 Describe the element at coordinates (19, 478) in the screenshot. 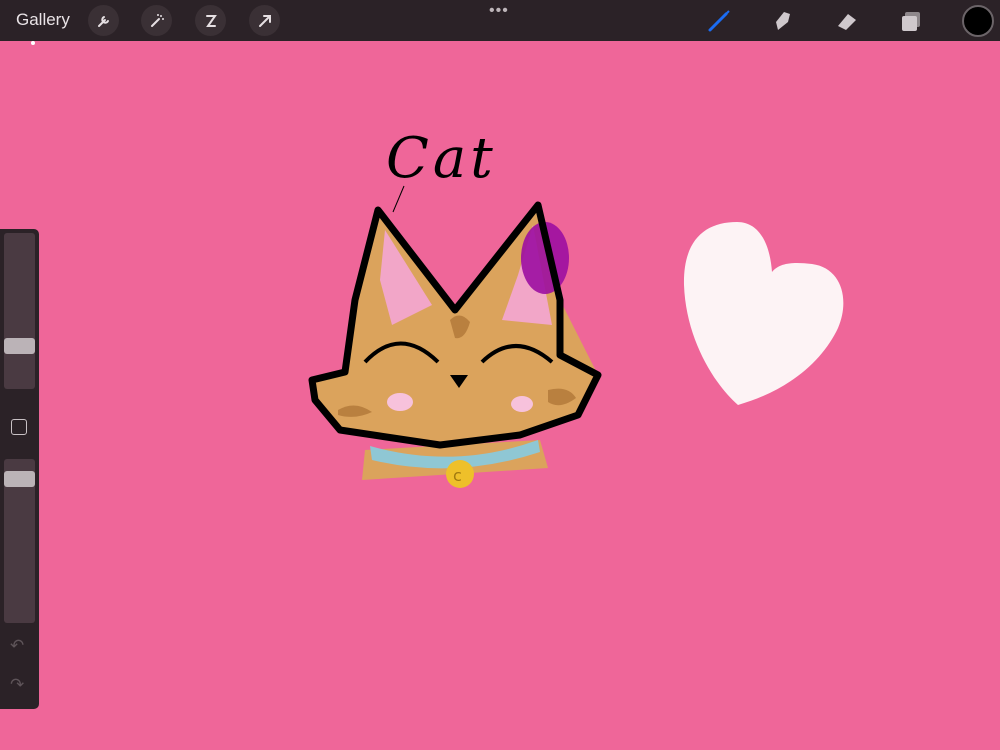

I see `opacity-slider-thumb` at that location.